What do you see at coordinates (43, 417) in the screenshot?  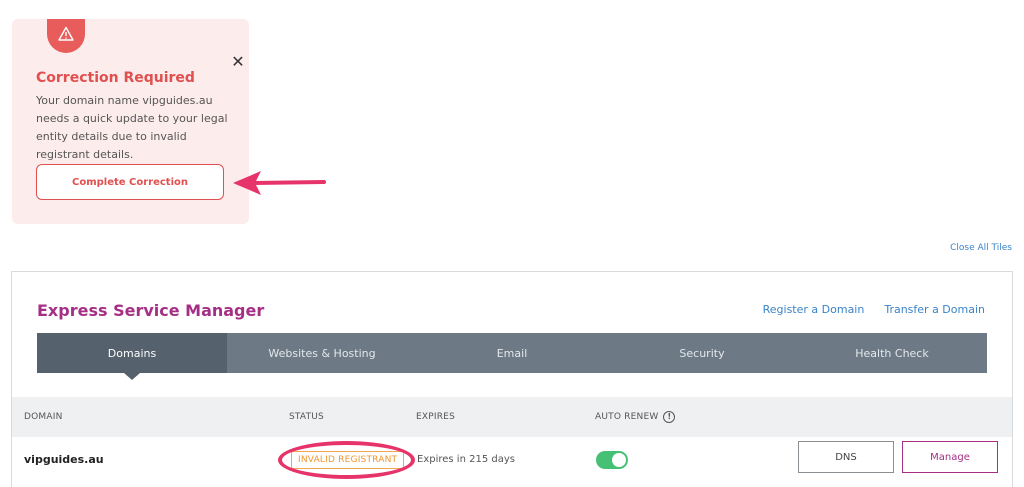 I see `column-header-domain: DOMAIN` at bounding box center [43, 417].